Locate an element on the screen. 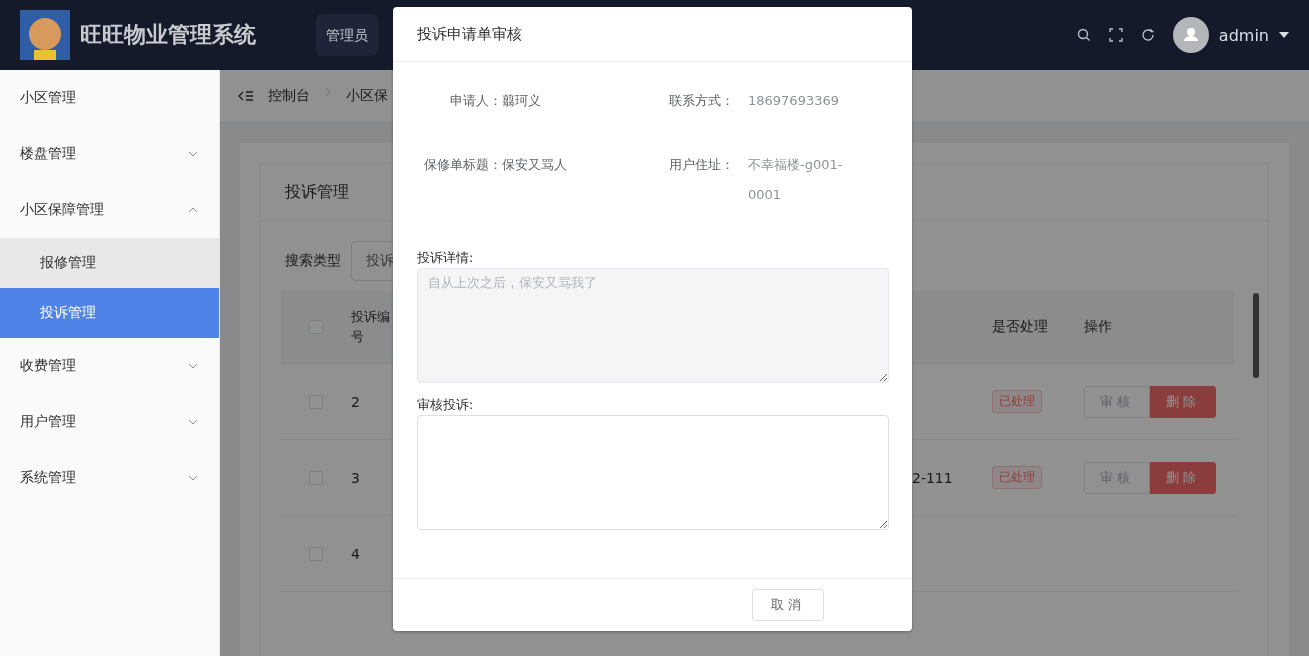 The height and width of the screenshot is (656, 1309). field-value: 18697693369 is located at coordinates (794, 101).